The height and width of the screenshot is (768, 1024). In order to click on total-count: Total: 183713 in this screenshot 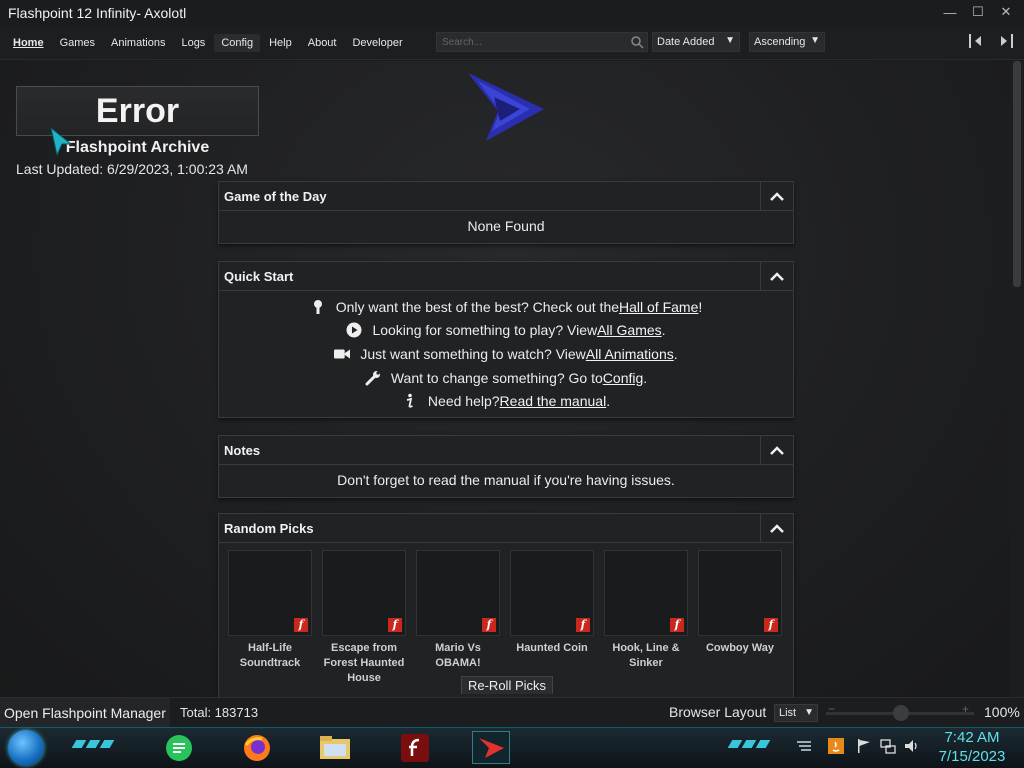, I will do `click(219, 712)`.